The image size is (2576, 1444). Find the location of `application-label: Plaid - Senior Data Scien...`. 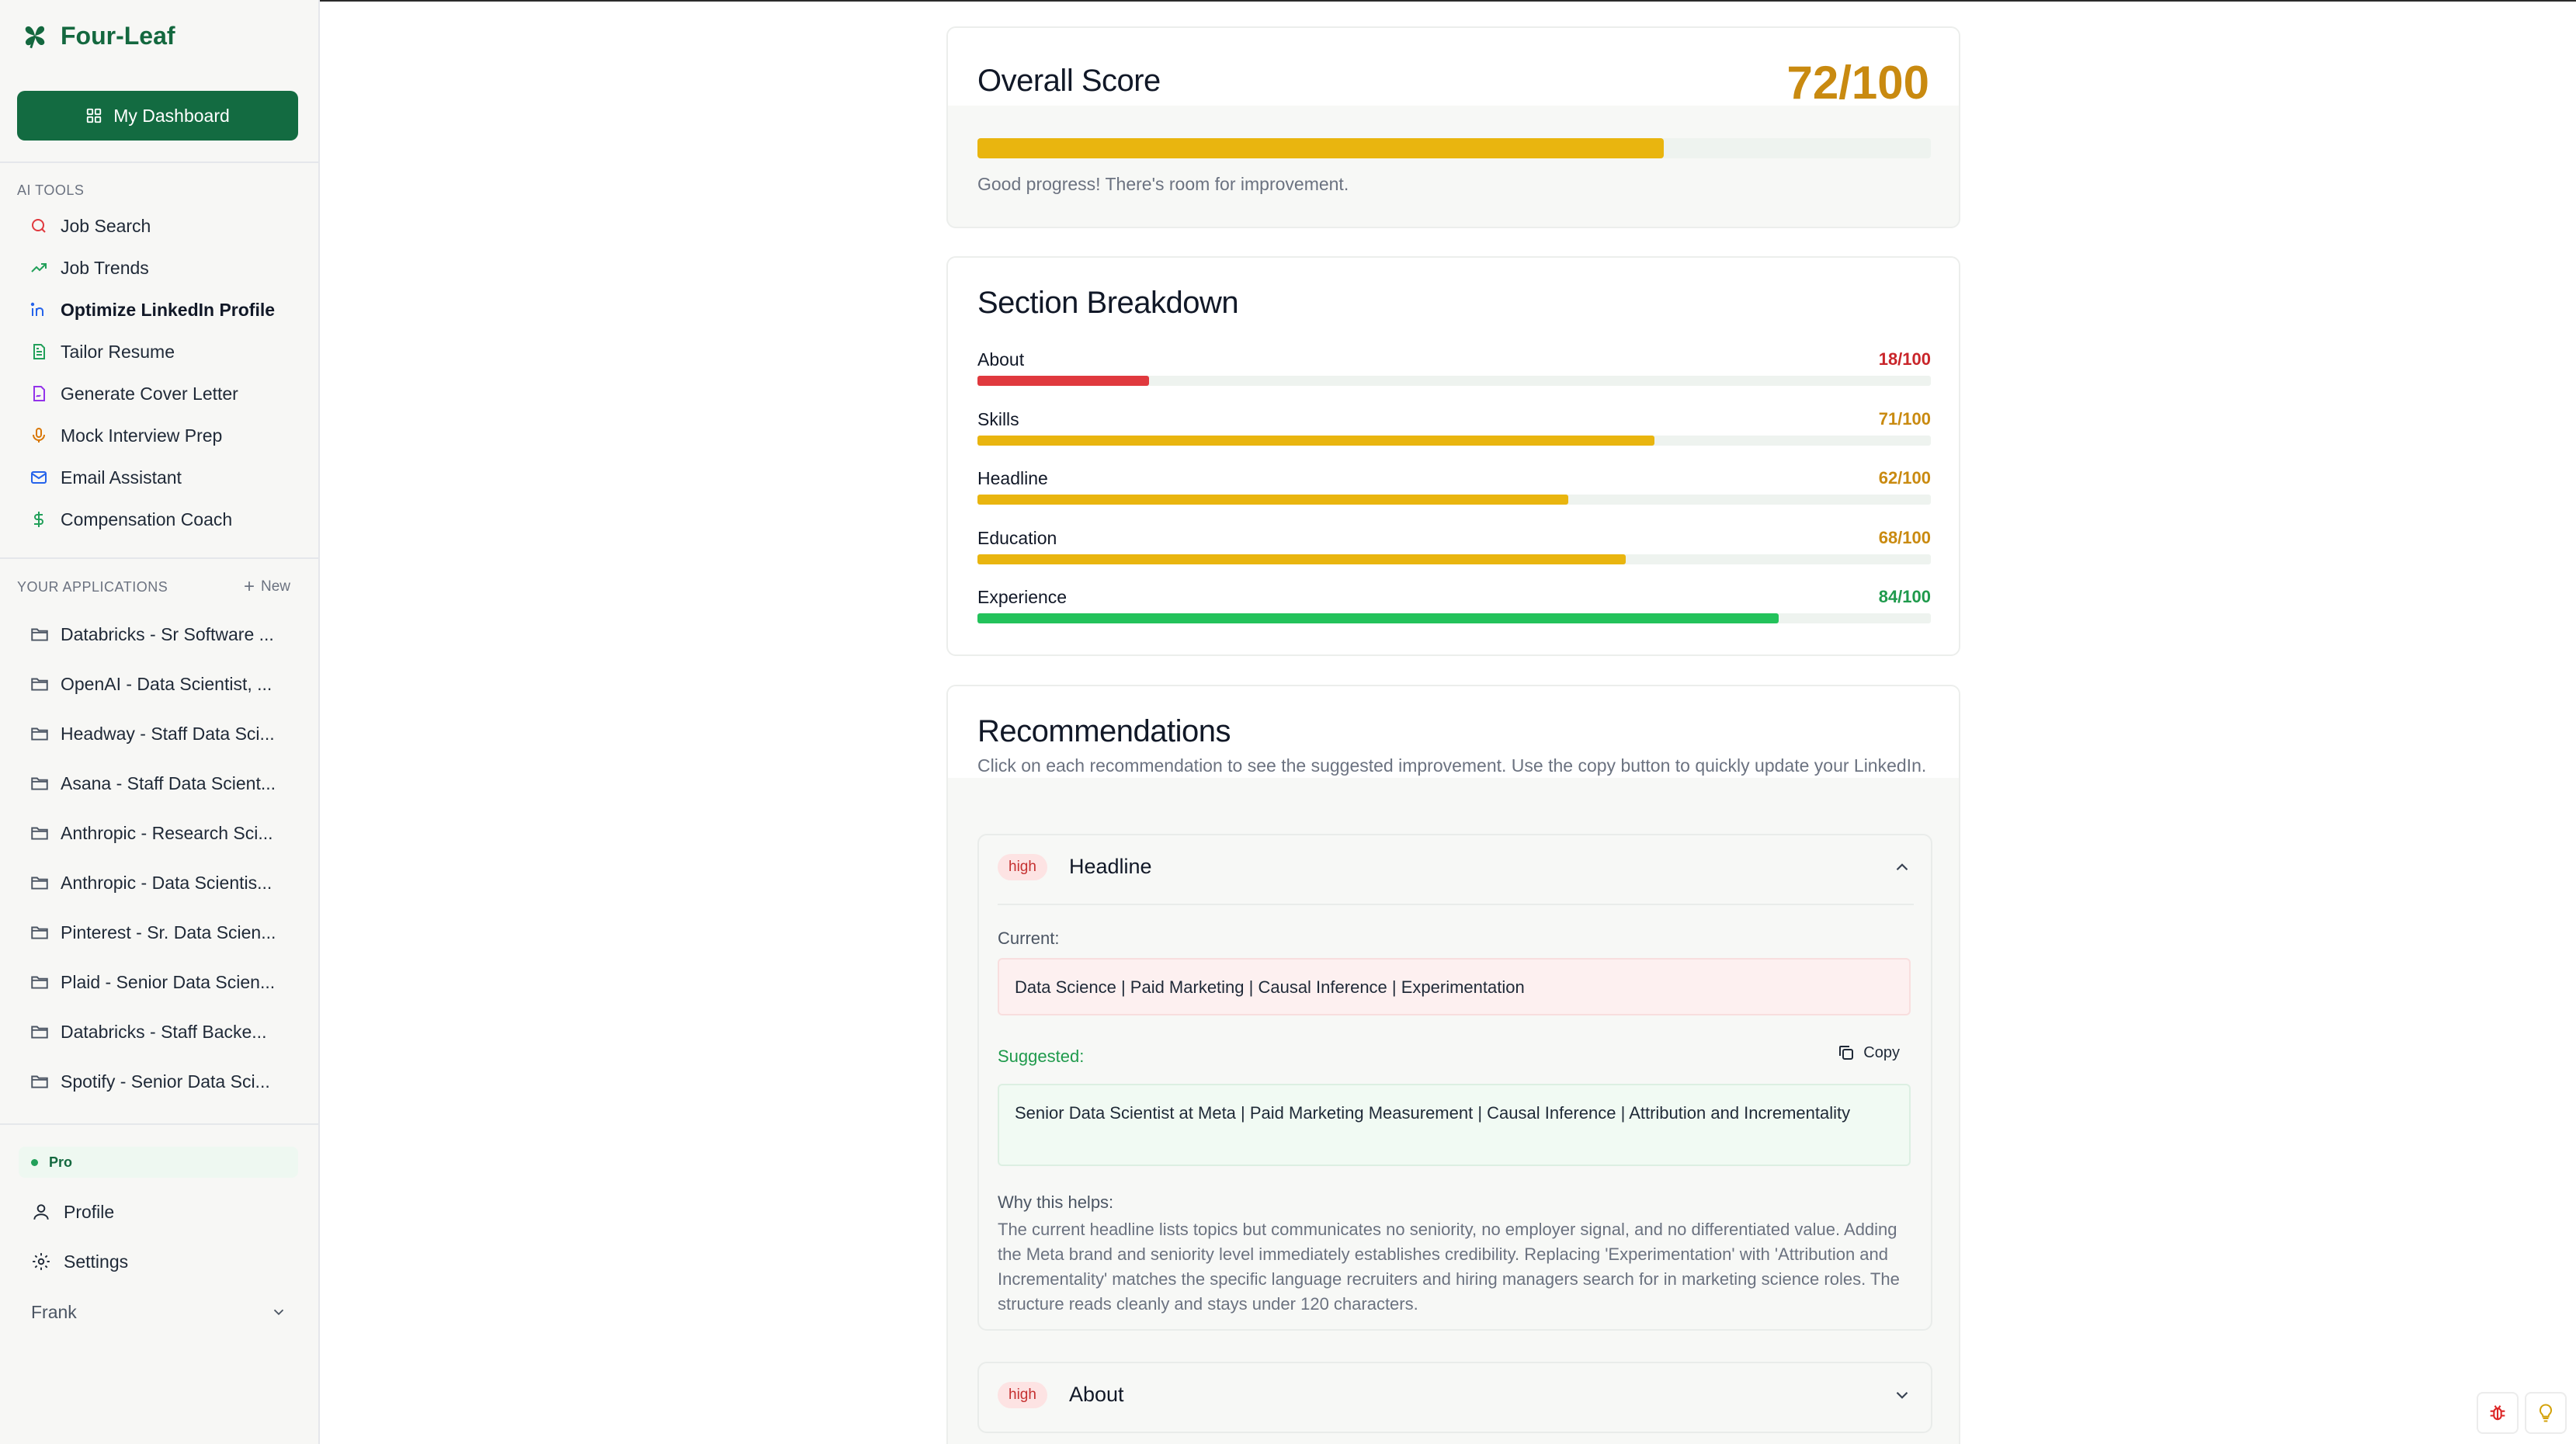

application-label: Plaid - Senior Data Scien... is located at coordinates (168, 981).